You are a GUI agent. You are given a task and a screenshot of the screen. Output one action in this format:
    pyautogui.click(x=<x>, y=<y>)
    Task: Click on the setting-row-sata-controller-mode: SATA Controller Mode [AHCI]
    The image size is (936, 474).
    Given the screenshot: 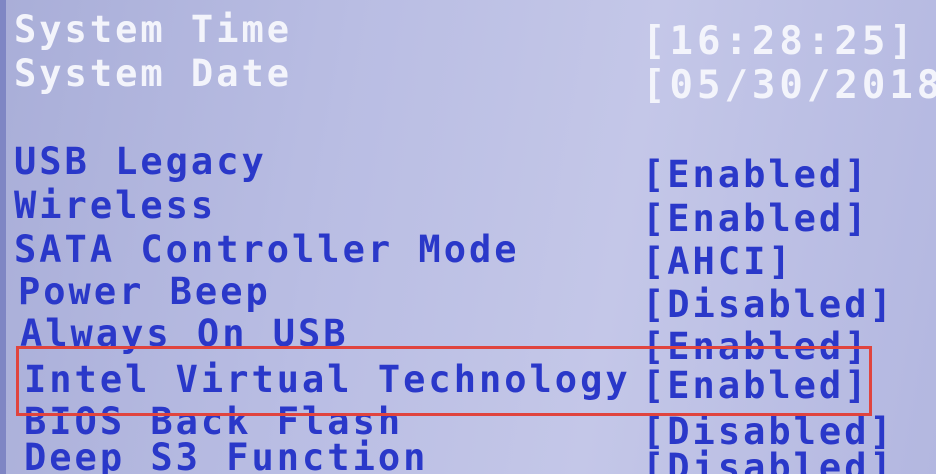 What is the action you would take?
    pyautogui.click(x=468, y=255)
    